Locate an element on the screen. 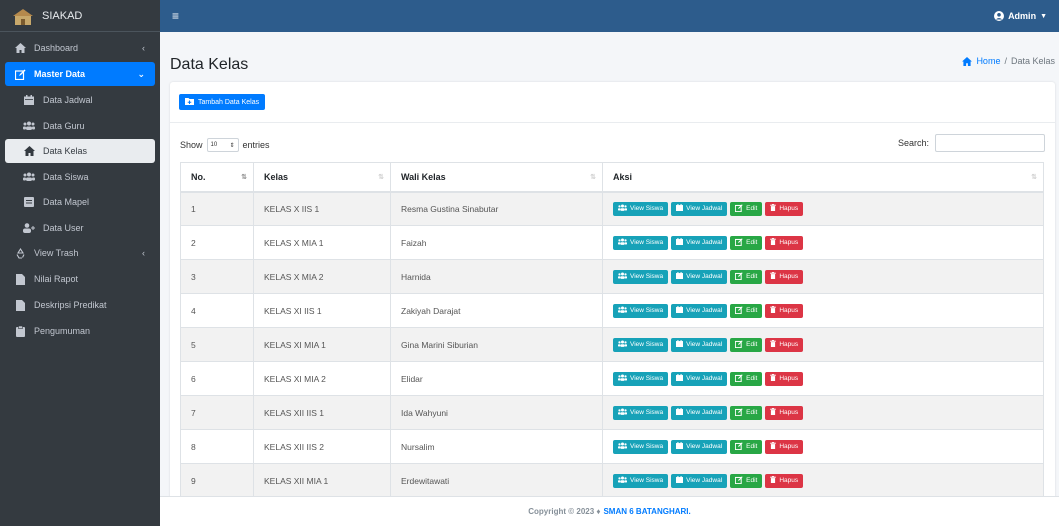 Image resolution: width=1059 pixels, height=526 pixels. sidebar-item-deskripsi-predikat: Deskripsi Predikat is located at coordinates (80, 305).